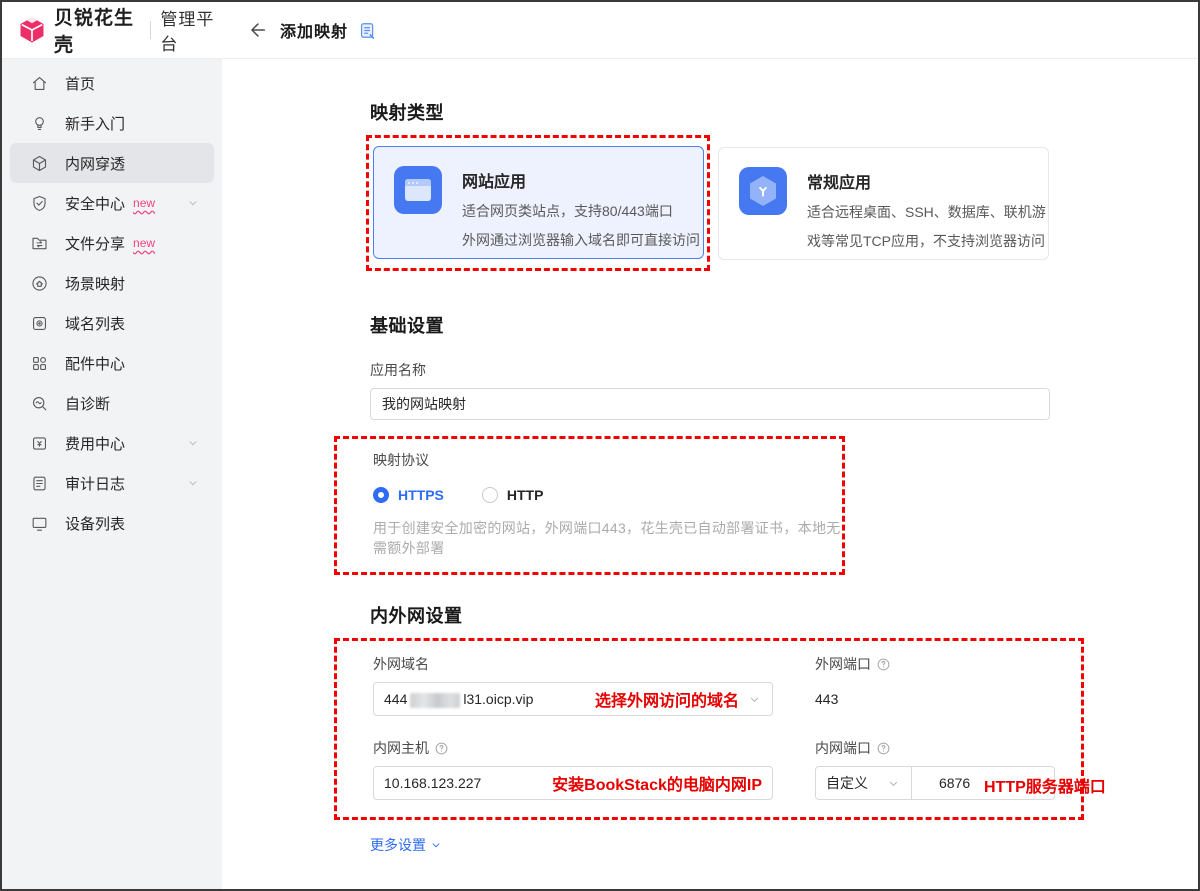 The image size is (1200, 891). What do you see at coordinates (95, 164) in the screenshot?
I see `sidebar-item-label: 内网穿透` at bounding box center [95, 164].